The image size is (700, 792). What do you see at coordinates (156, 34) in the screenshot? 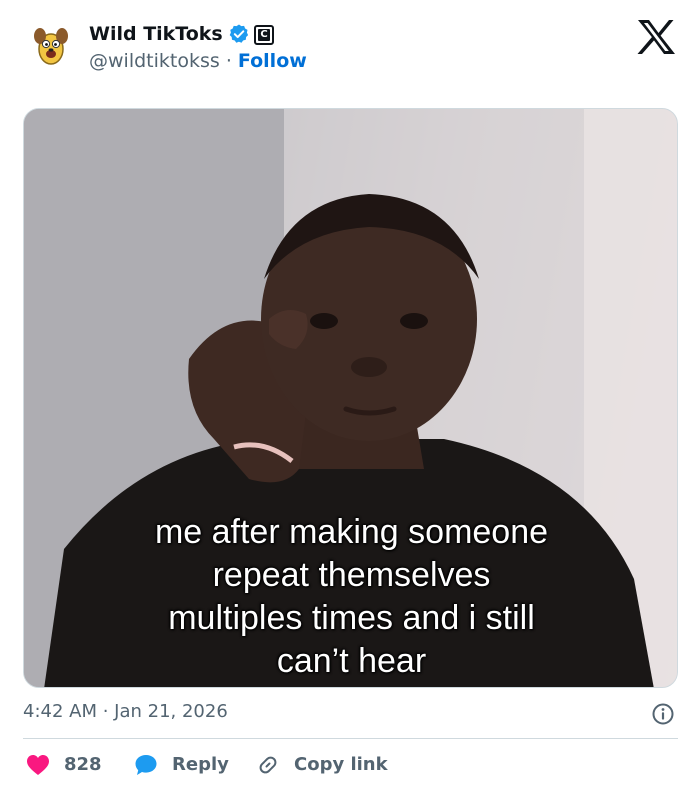
I see `author-name: Wild TikToks` at bounding box center [156, 34].